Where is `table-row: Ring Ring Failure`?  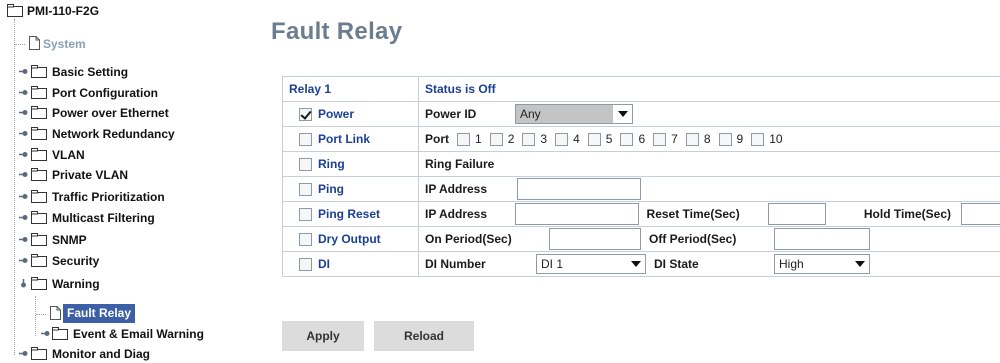 table-row: Ring Ring Failure is located at coordinates (641, 164).